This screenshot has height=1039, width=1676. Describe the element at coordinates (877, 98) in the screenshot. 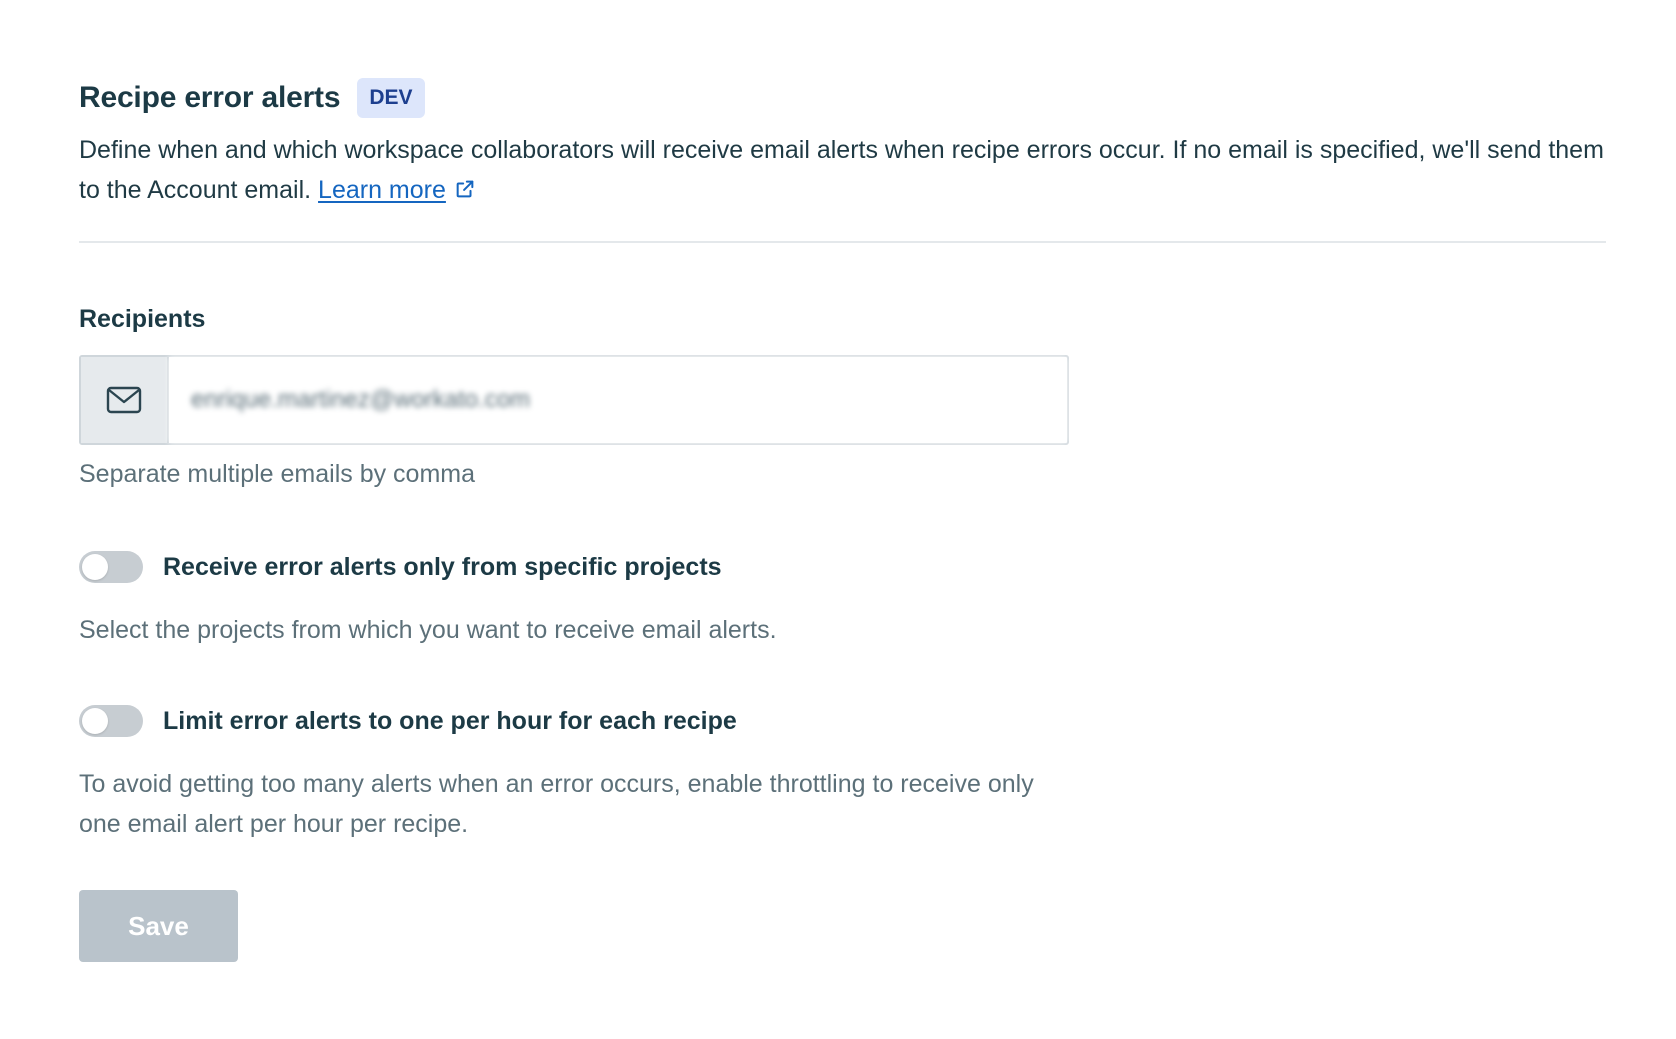

I see `title-row: Recipe error alerts DEV` at that location.